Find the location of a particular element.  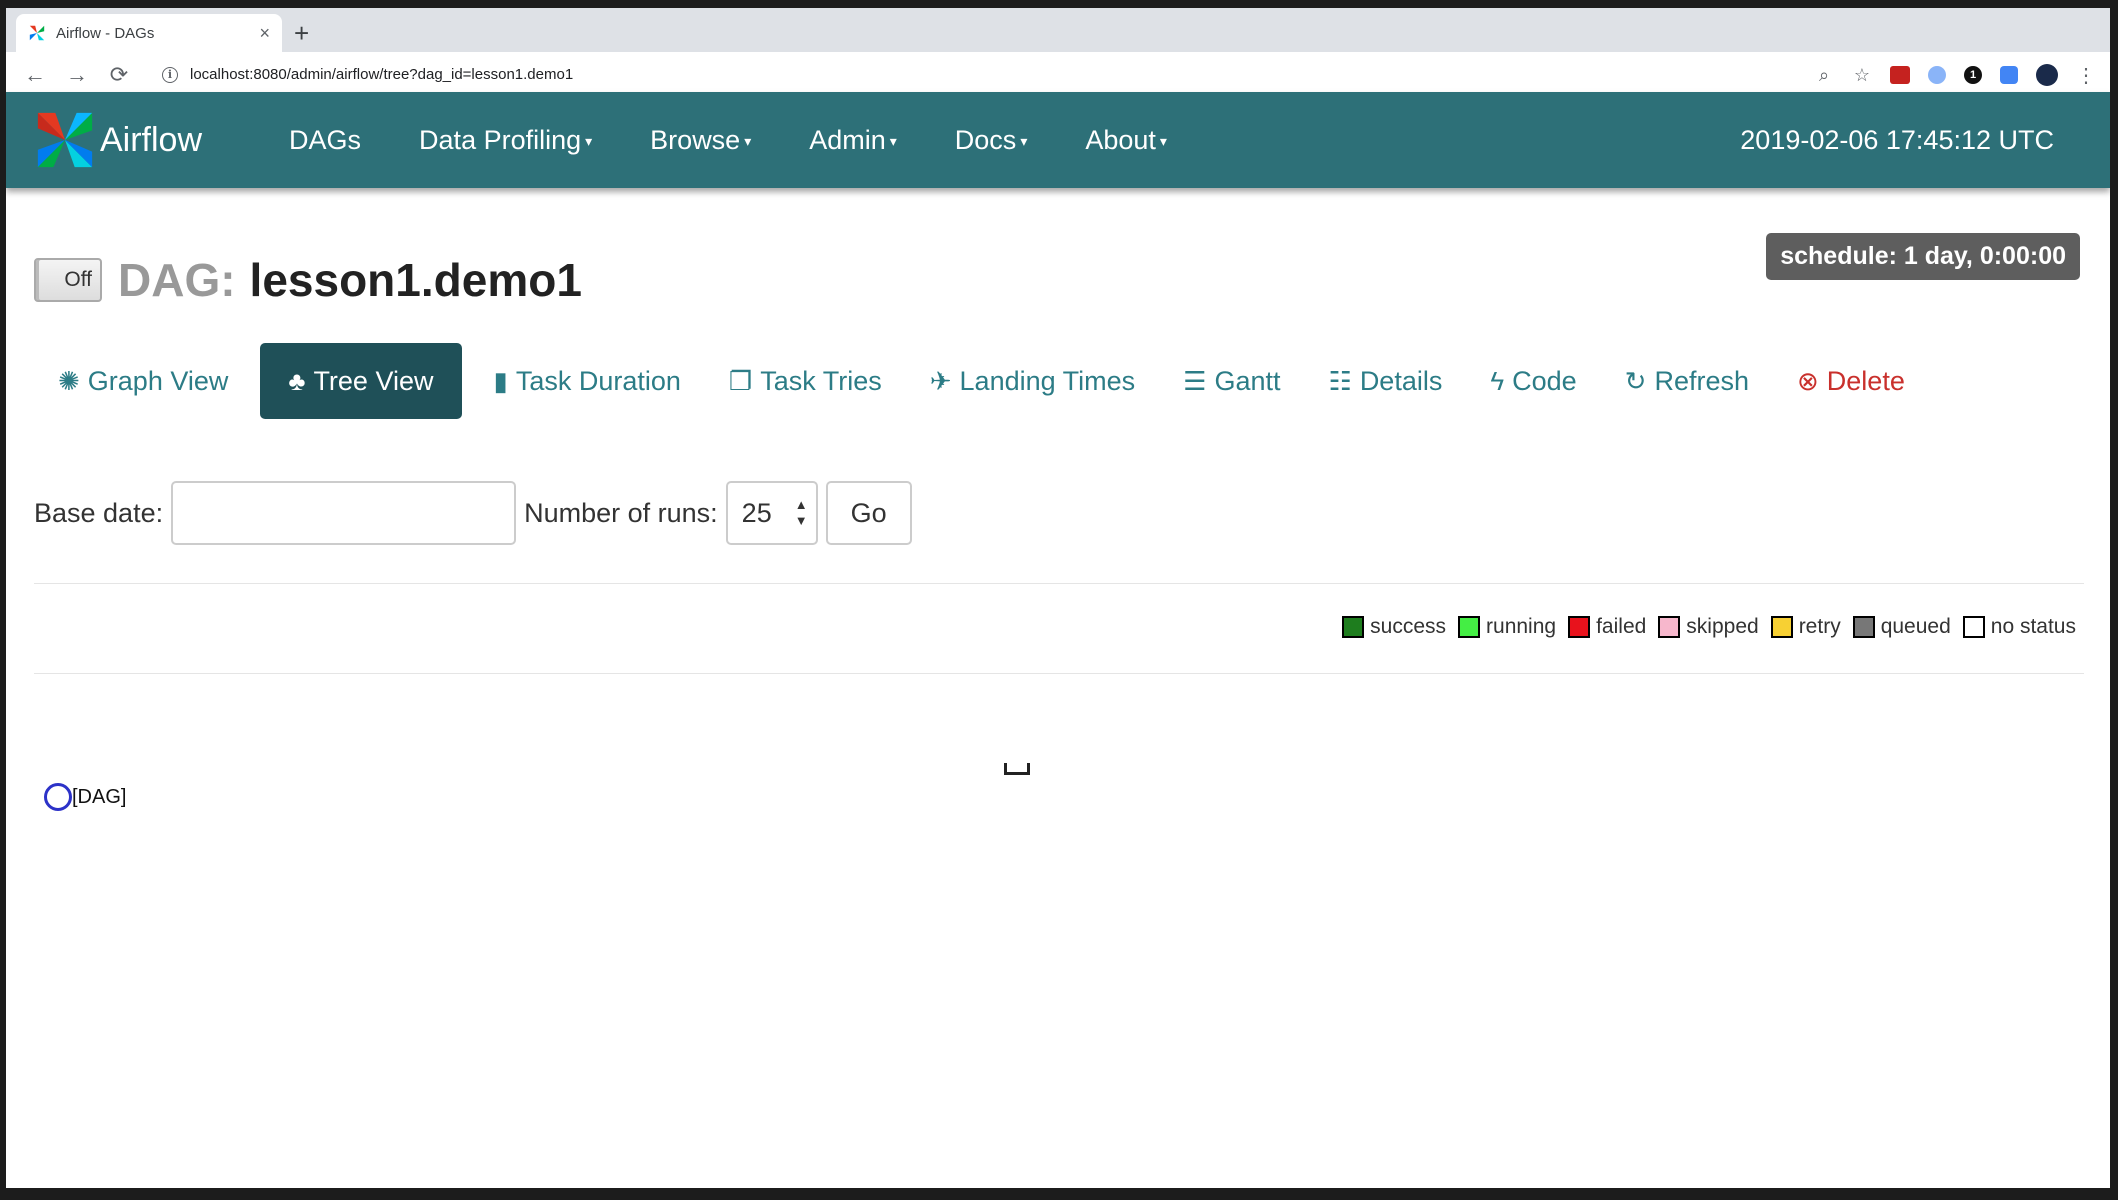

menu-about: About ▾ is located at coordinates (1126, 140).